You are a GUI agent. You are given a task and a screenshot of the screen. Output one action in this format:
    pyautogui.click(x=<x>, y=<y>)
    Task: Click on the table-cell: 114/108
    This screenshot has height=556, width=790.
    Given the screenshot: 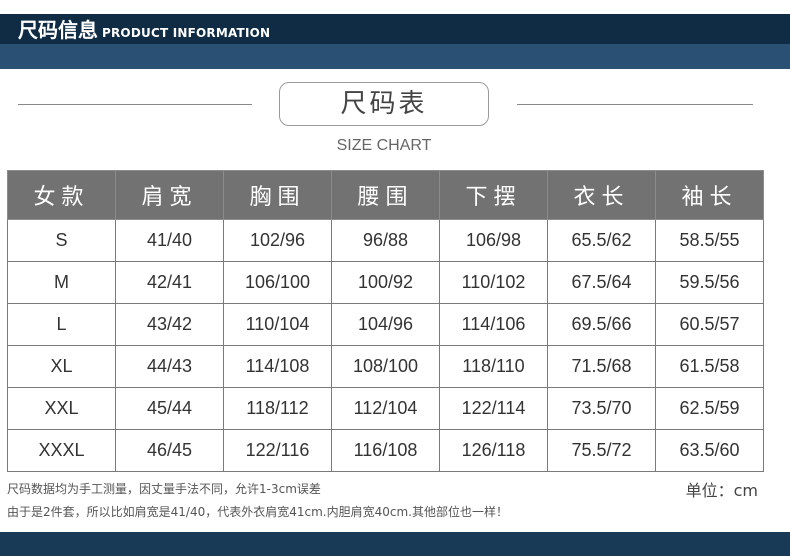 What is the action you would take?
    pyautogui.click(x=277, y=366)
    